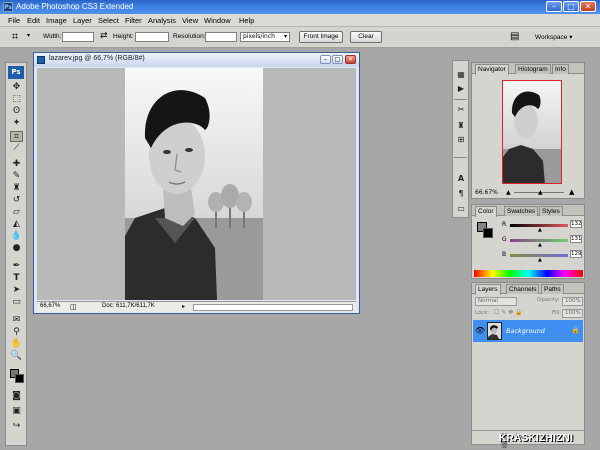  I want to click on healing-brush-icon: ✚, so click(16, 164).